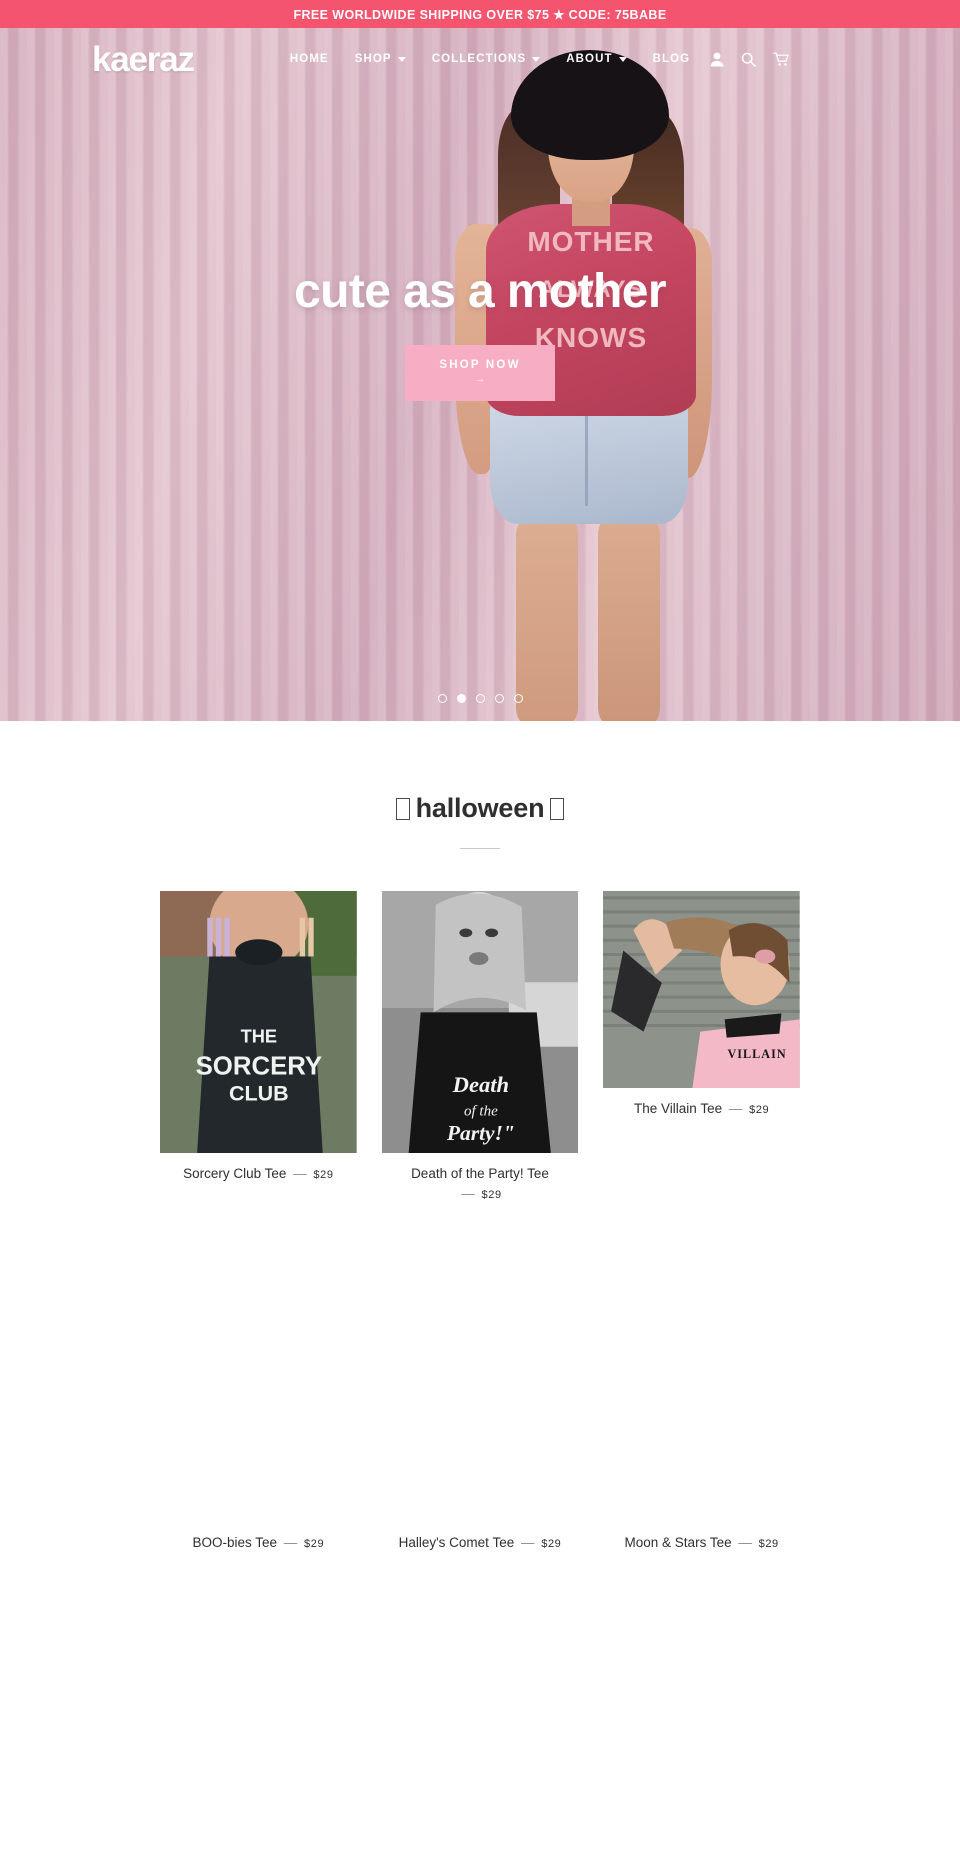  What do you see at coordinates (480, 1022) in the screenshot?
I see `product-image: Death of the Party!"` at bounding box center [480, 1022].